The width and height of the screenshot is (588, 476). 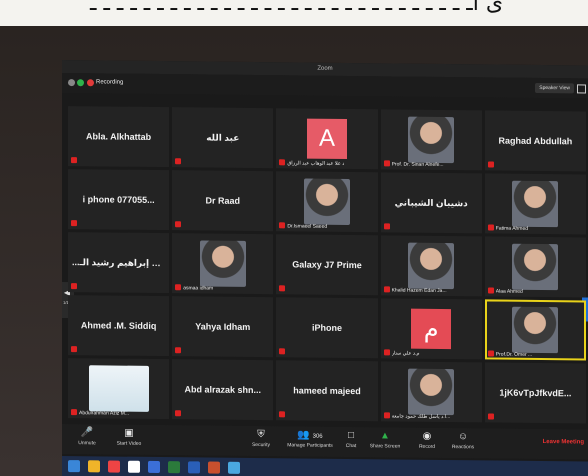 I want to click on start-video-button: ▣ Start Video, so click(x=129, y=436).